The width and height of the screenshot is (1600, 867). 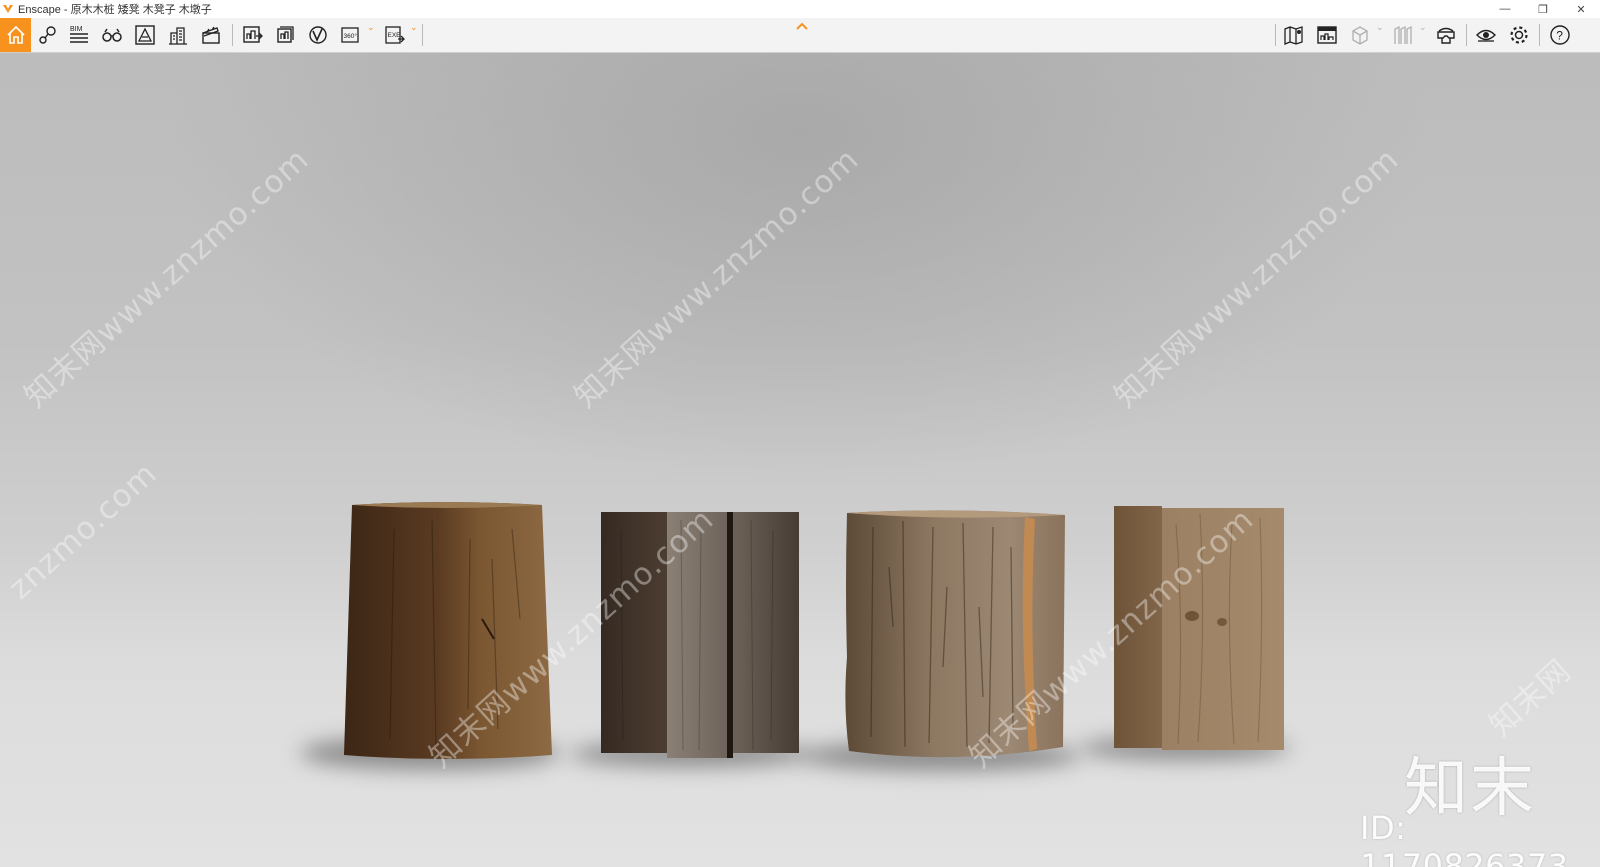 I want to click on panorama-360-button: 360°, so click(x=351, y=35).